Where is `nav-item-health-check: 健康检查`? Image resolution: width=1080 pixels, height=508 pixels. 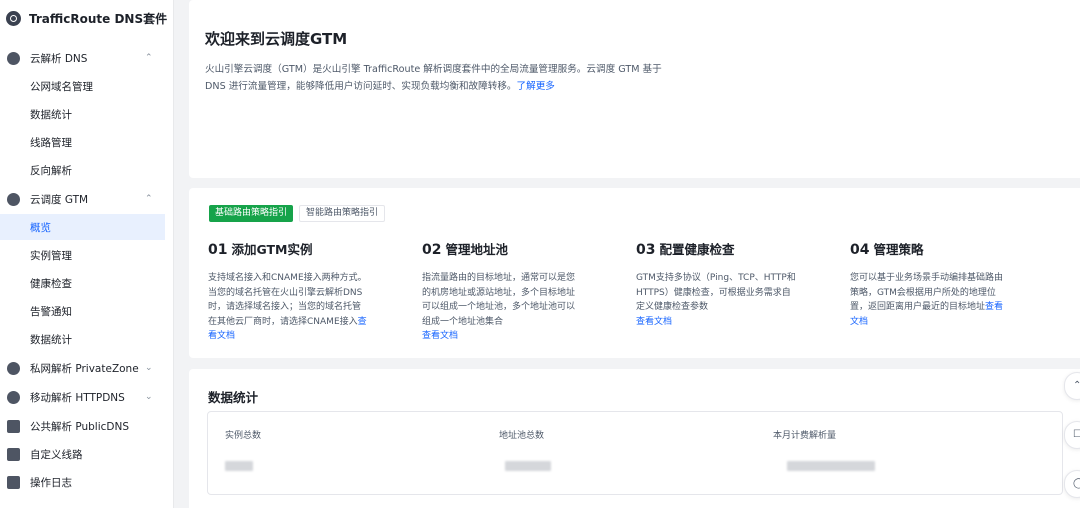 nav-item-health-check: 健康检查 is located at coordinates (82, 283).